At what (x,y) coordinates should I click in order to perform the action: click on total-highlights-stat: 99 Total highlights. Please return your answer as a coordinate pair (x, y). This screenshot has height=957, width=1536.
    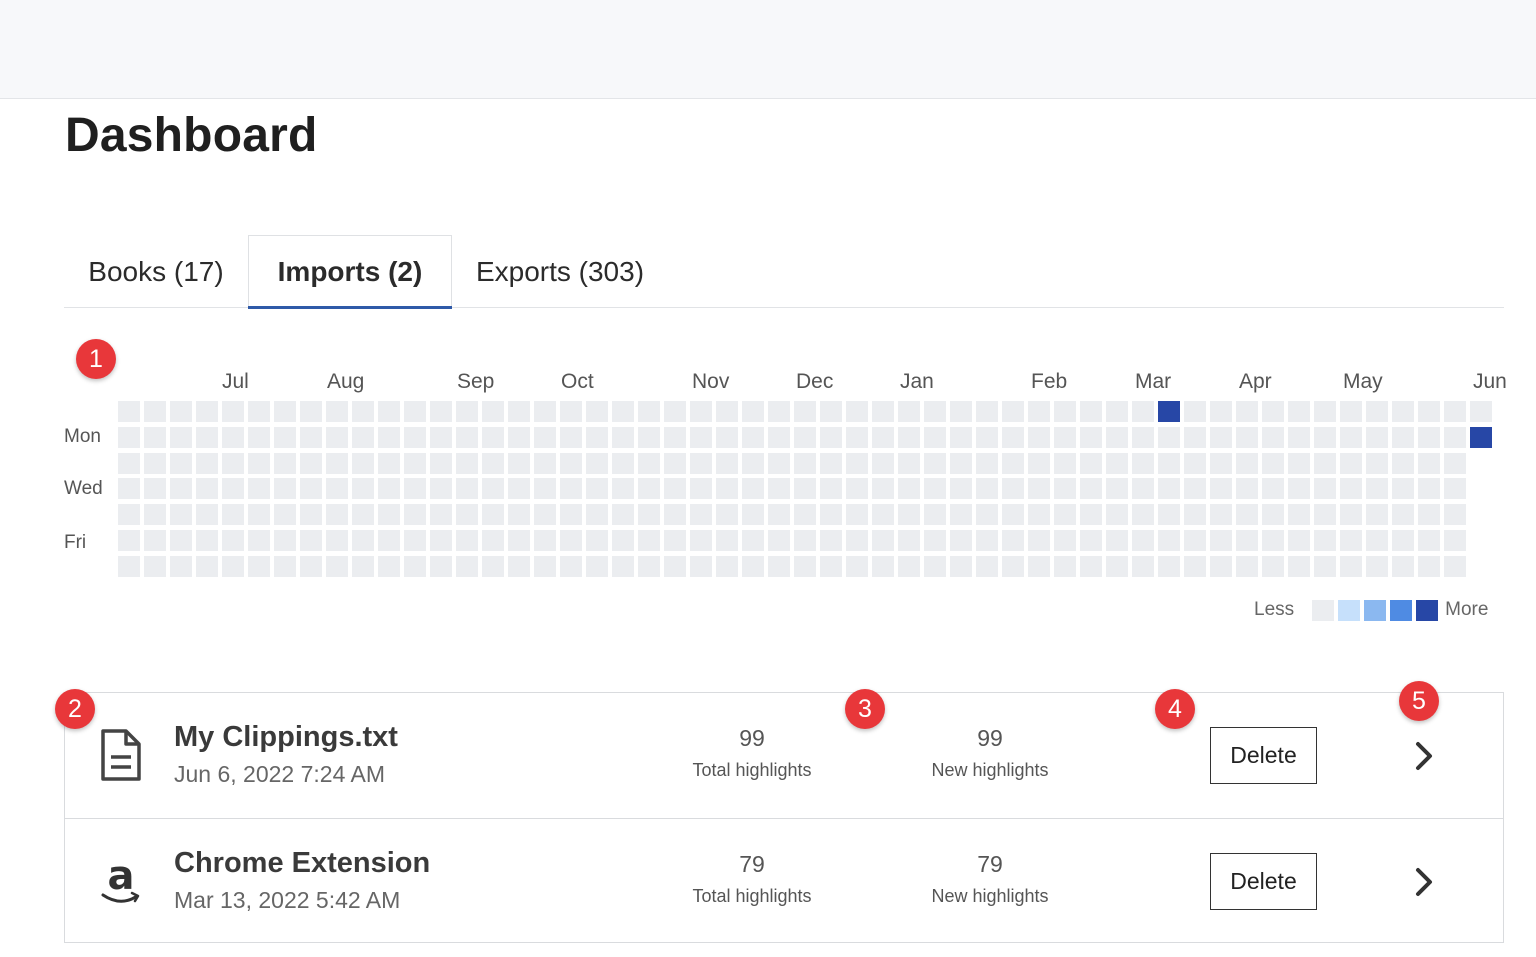
    Looking at the image, I should click on (752, 753).